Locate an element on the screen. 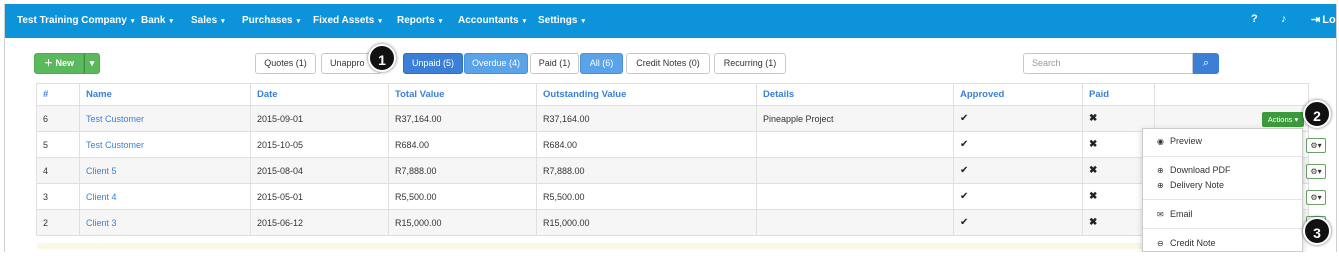  col-header-name: Name is located at coordinates (165, 94).